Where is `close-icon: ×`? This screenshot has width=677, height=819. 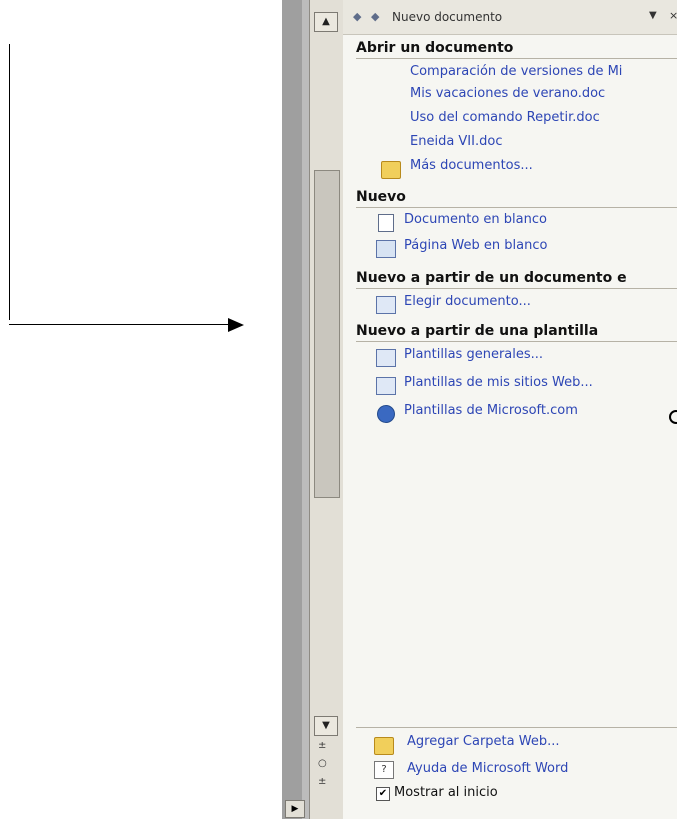 close-icon: × is located at coordinates (673, 15).